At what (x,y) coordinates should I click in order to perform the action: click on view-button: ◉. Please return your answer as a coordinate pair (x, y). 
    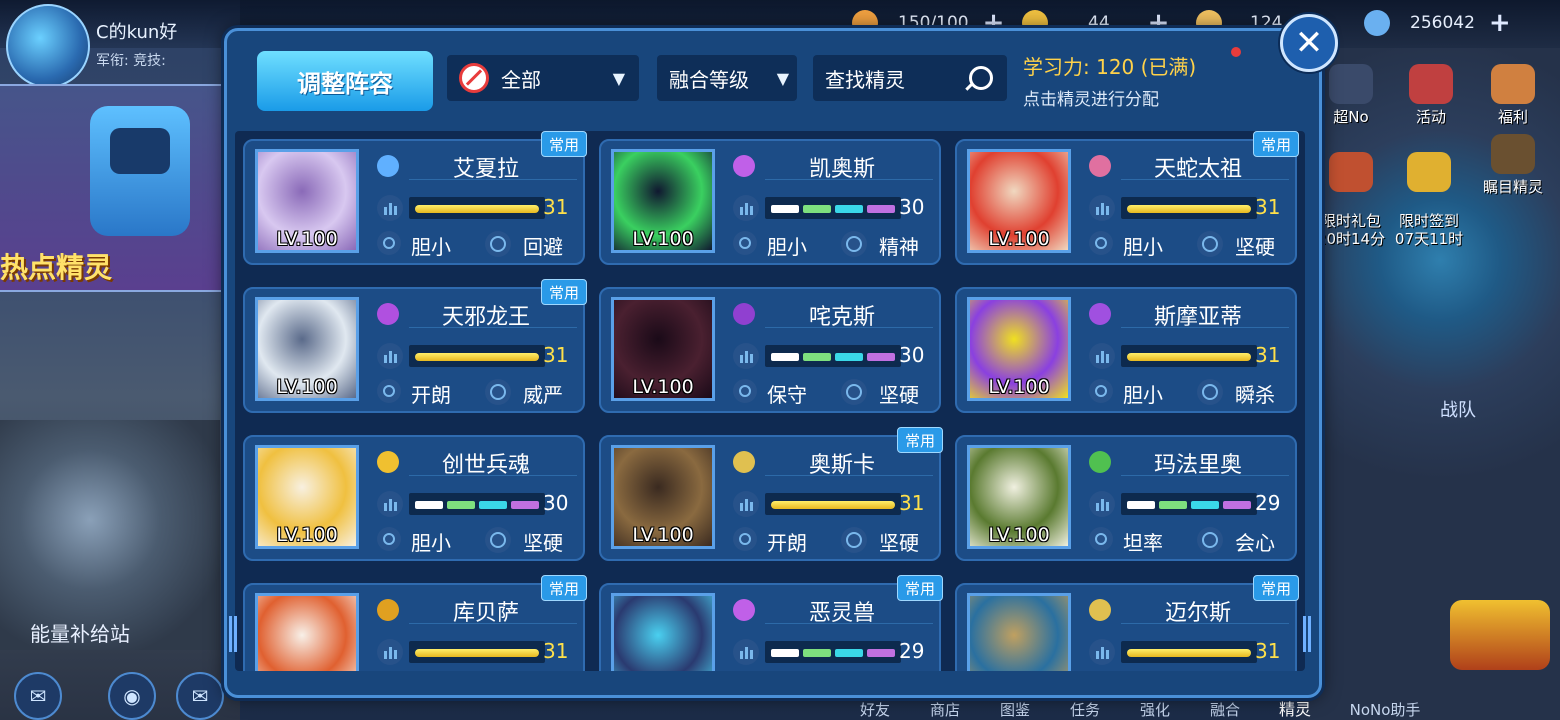
    Looking at the image, I should click on (132, 696).